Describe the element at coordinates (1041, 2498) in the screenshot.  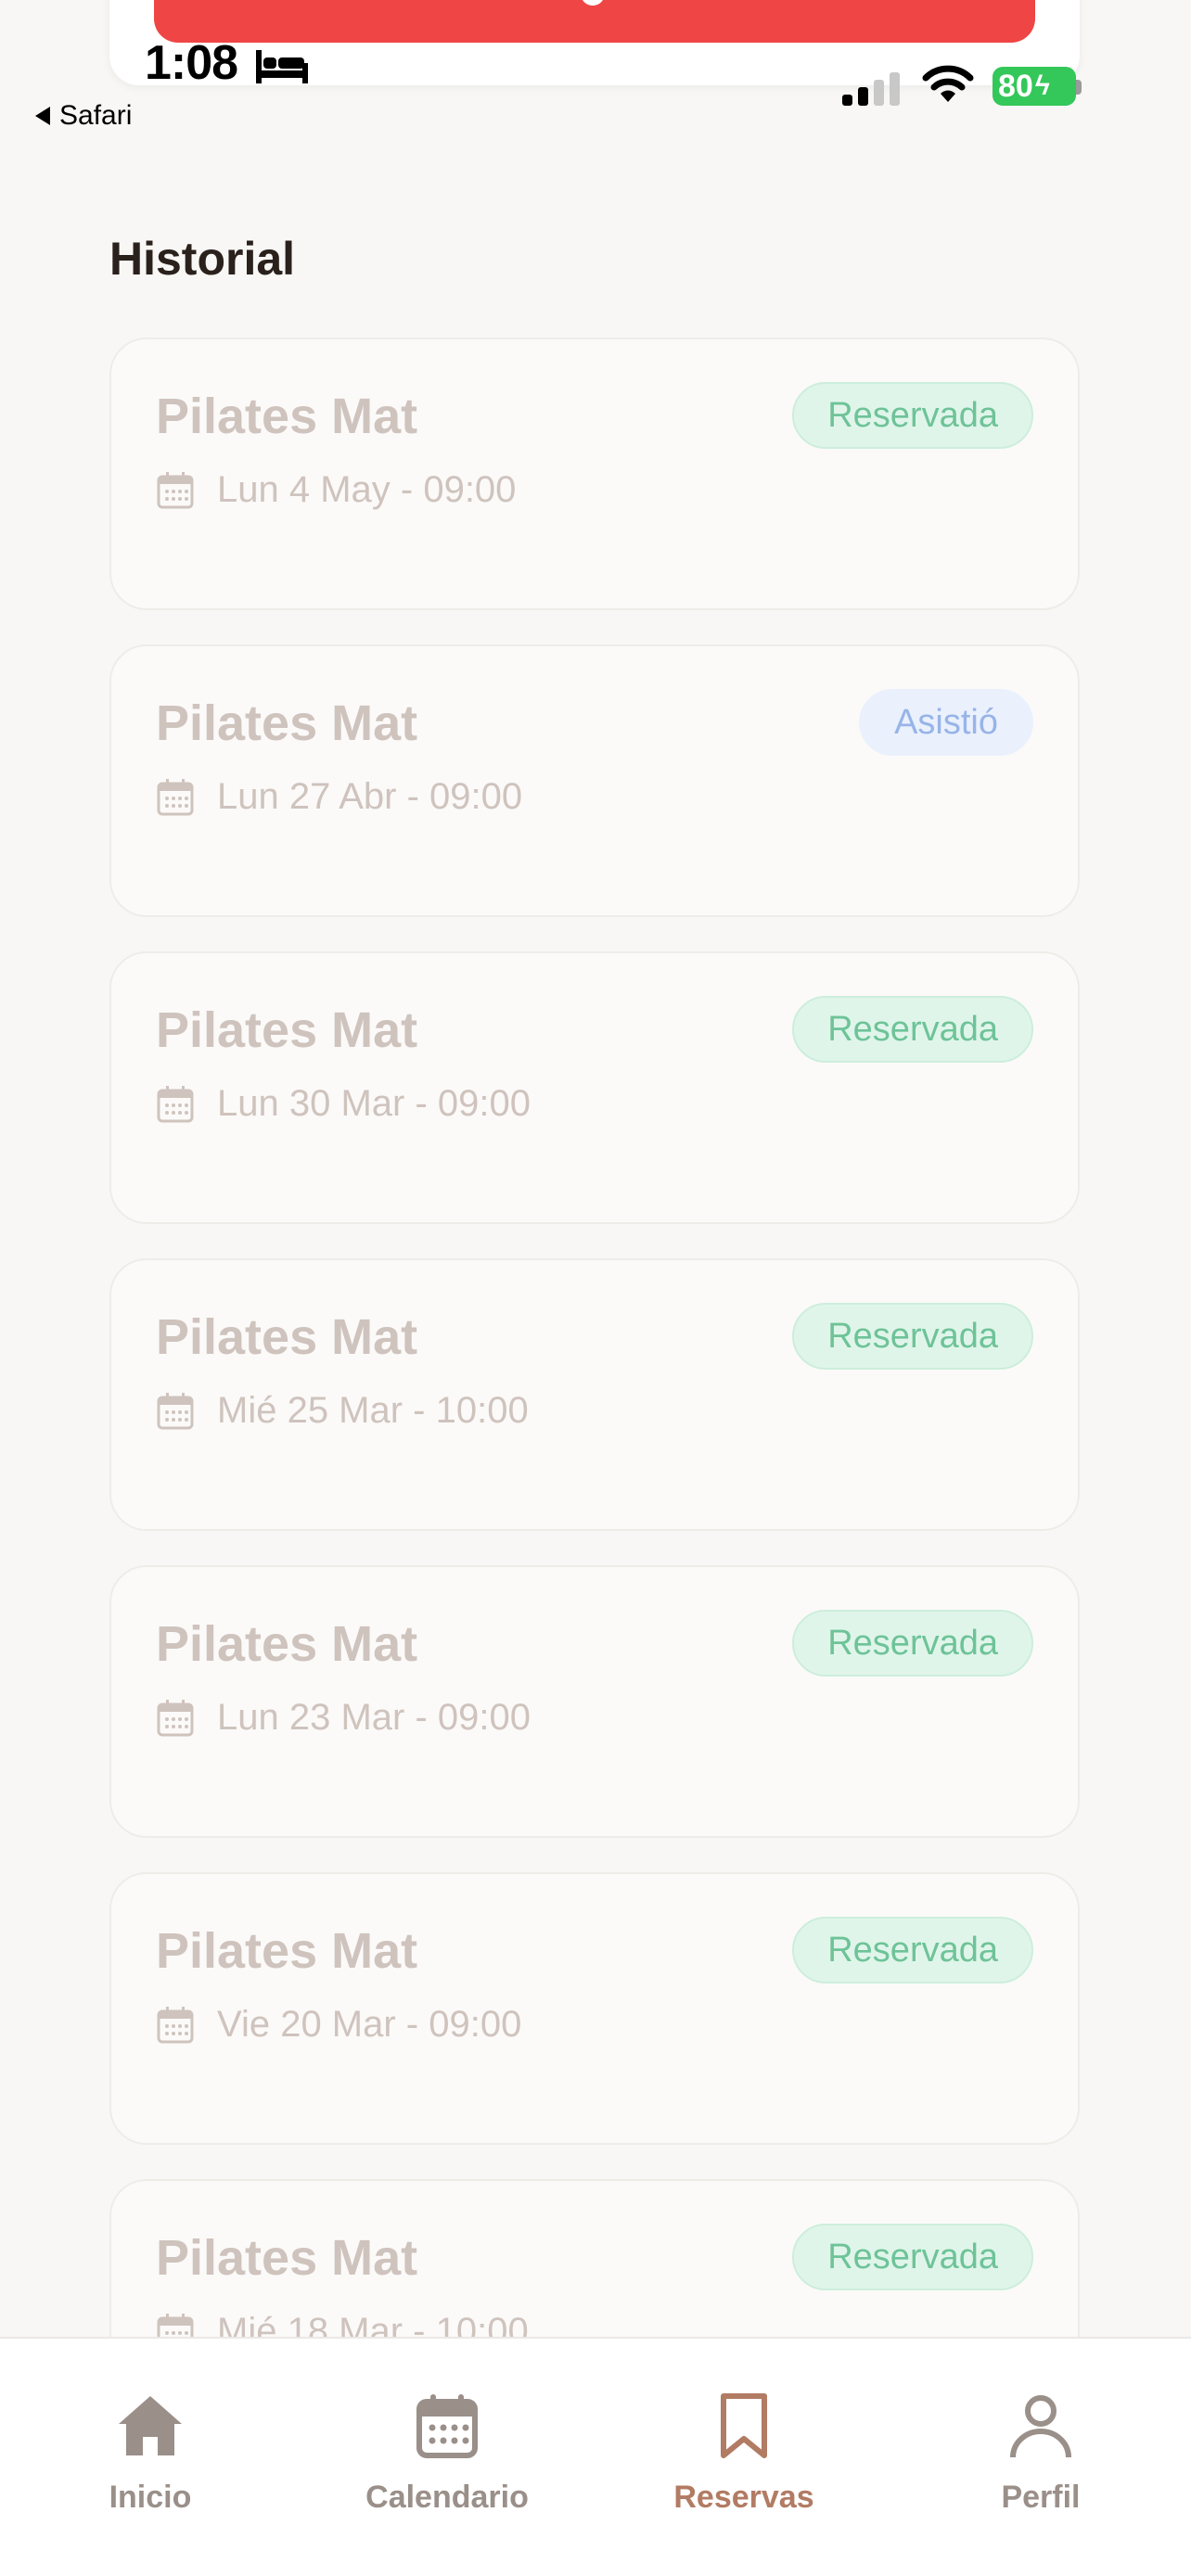
I see `tab-label: Perfil` at that location.